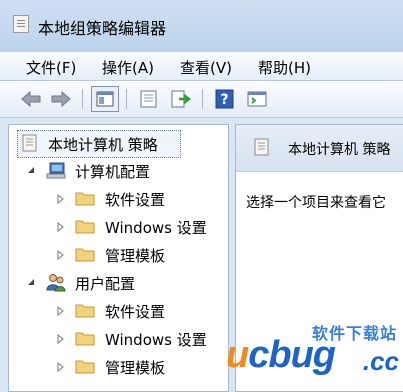  I want to click on menu-action: 操作(A), so click(128, 67).